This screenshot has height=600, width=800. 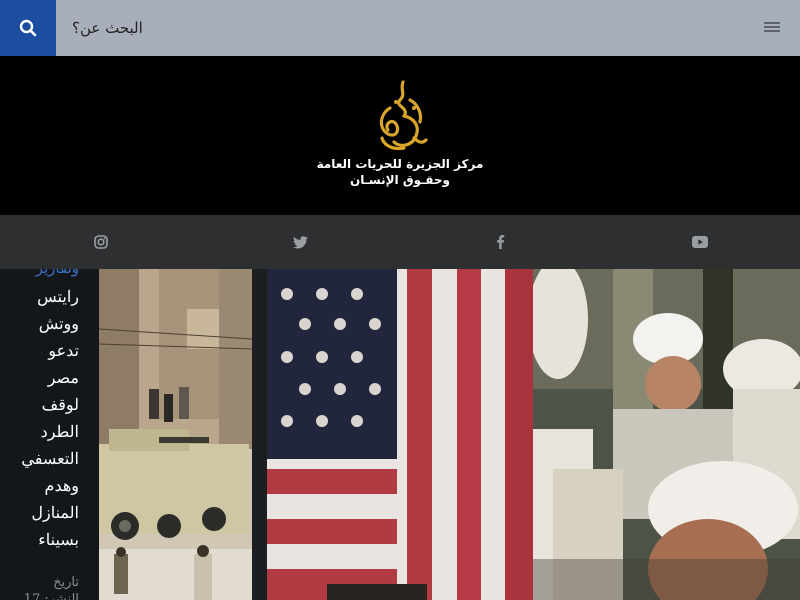 I want to click on org-name-line2: وحقـوق الإنسـان, so click(x=400, y=180).